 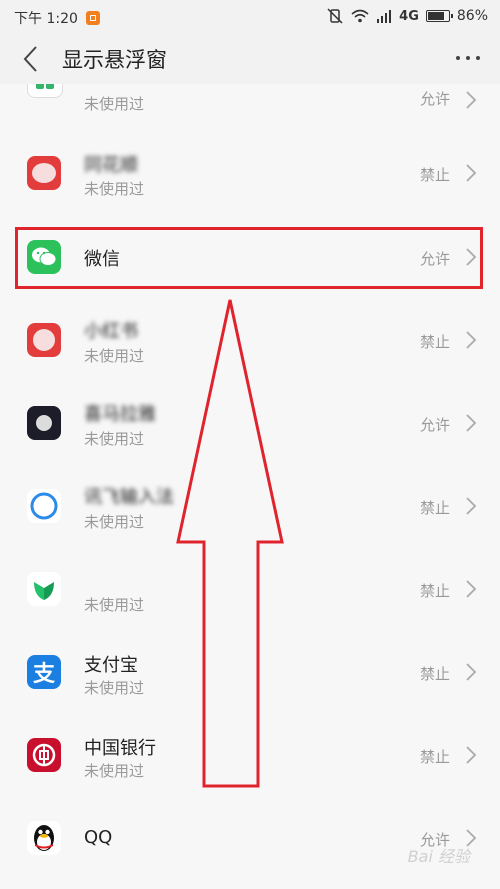 What do you see at coordinates (129, 497) in the screenshot?
I see `app-name: 讯飞输入法` at bounding box center [129, 497].